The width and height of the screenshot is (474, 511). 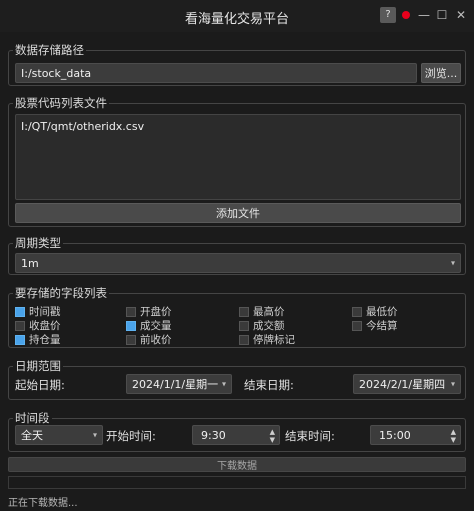 I want to click on field-checkbox: 时间戳, so click(x=38, y=311).